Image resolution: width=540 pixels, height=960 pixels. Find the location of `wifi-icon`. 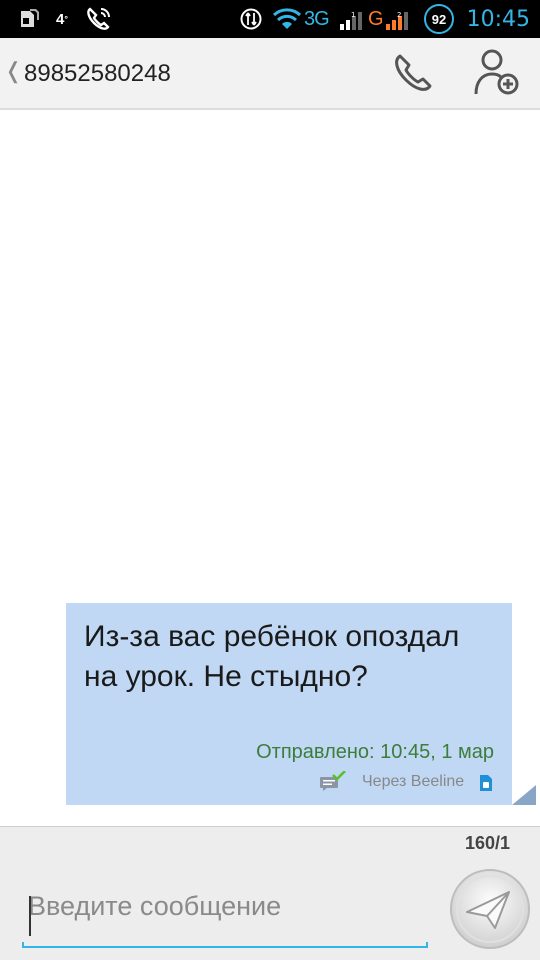

wifi-icon is located at coordinates (287, 18).